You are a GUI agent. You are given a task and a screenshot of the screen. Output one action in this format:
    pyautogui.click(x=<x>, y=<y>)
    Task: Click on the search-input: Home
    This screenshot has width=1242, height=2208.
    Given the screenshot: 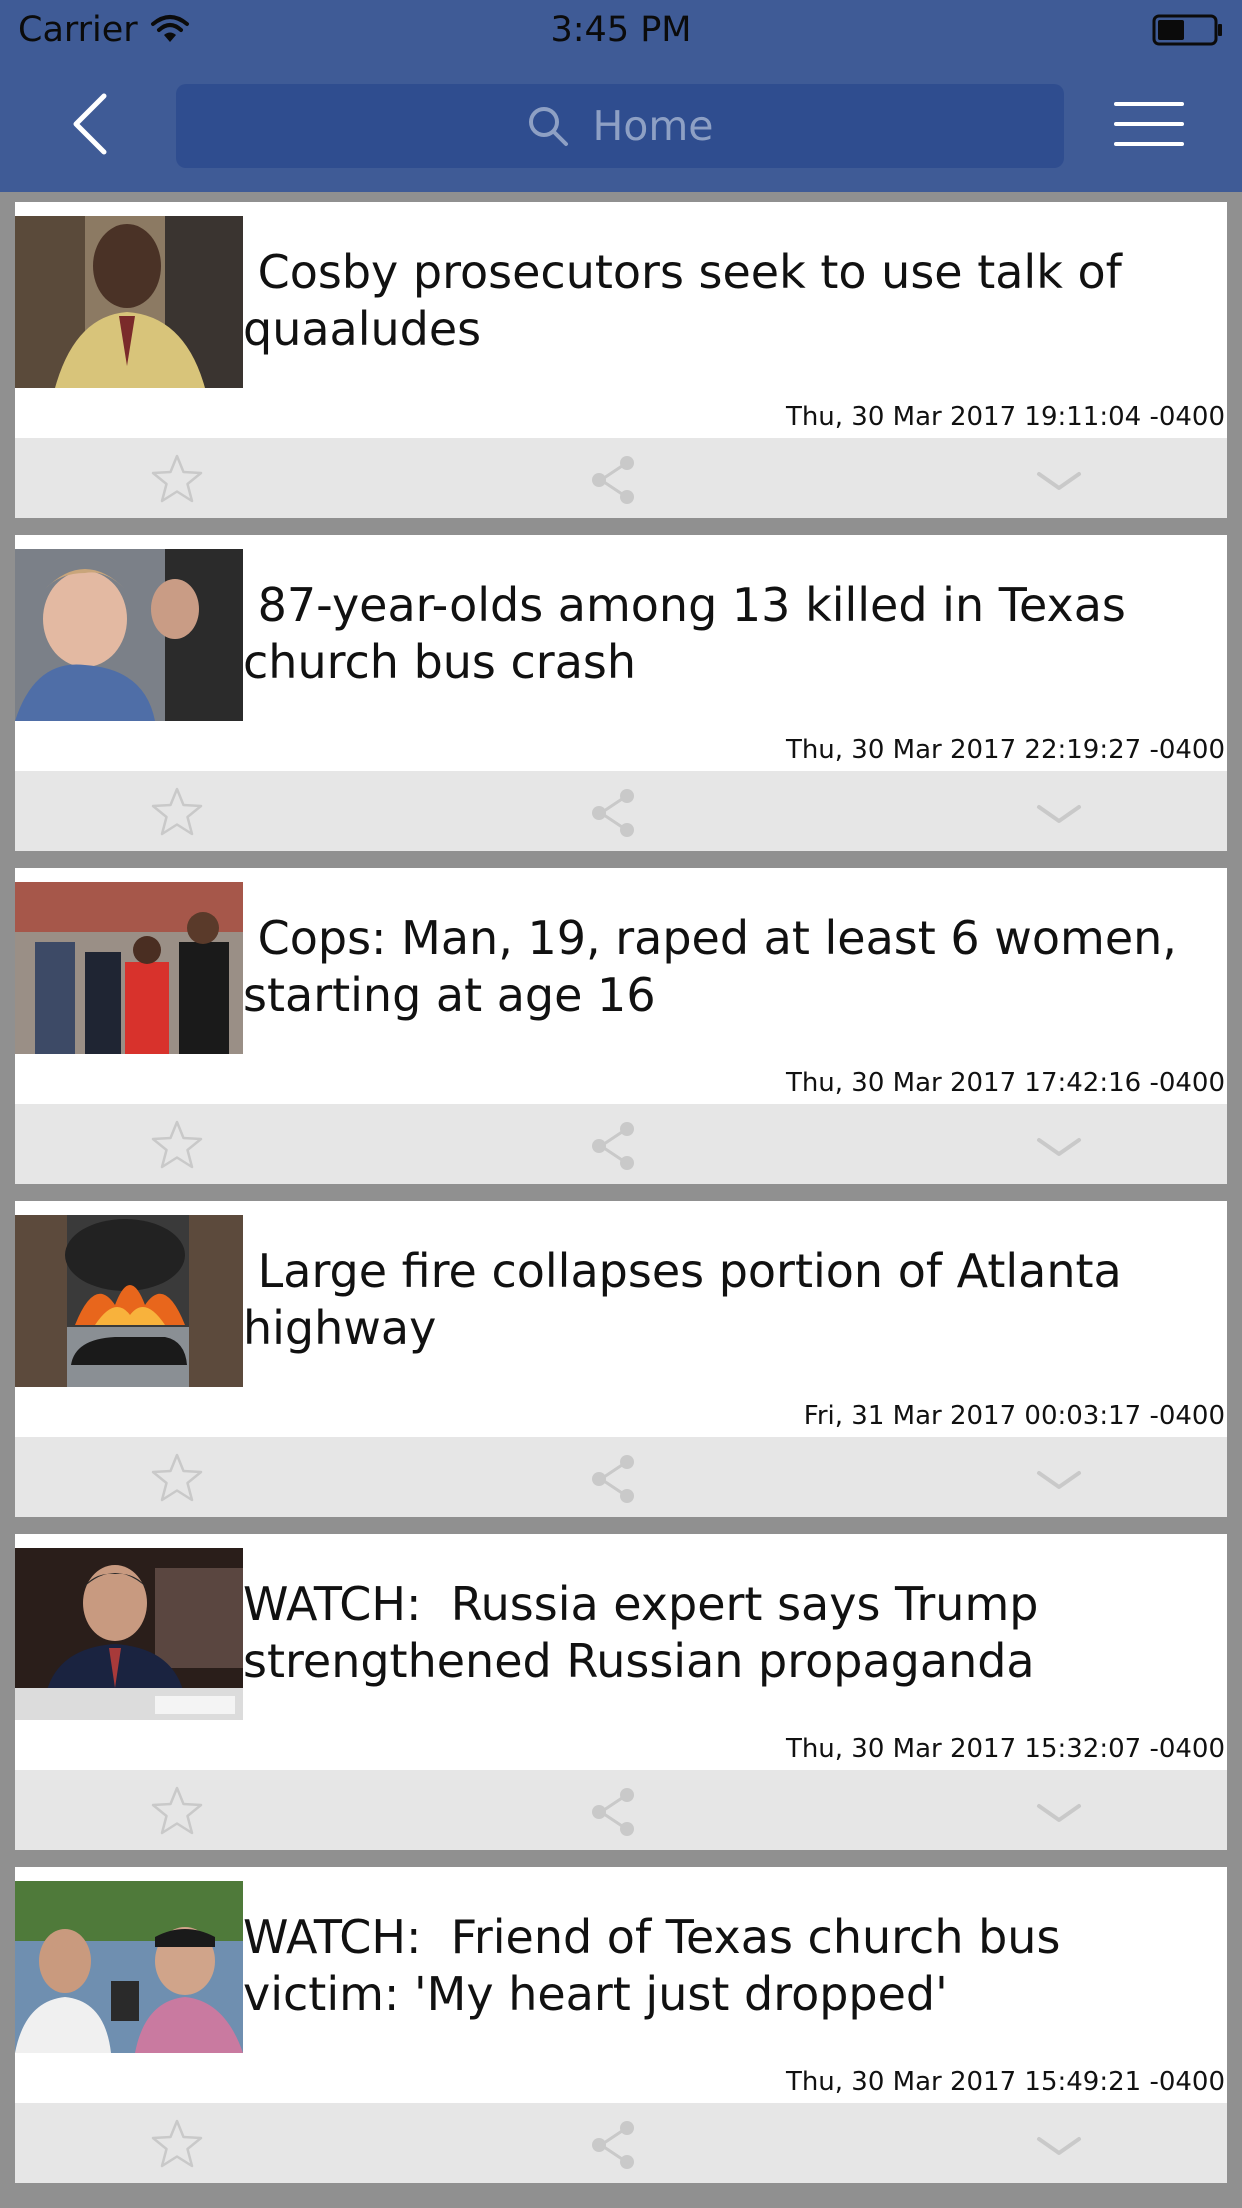 What is the action you would take?
    pyautogui.click(x=620, y=126)
    